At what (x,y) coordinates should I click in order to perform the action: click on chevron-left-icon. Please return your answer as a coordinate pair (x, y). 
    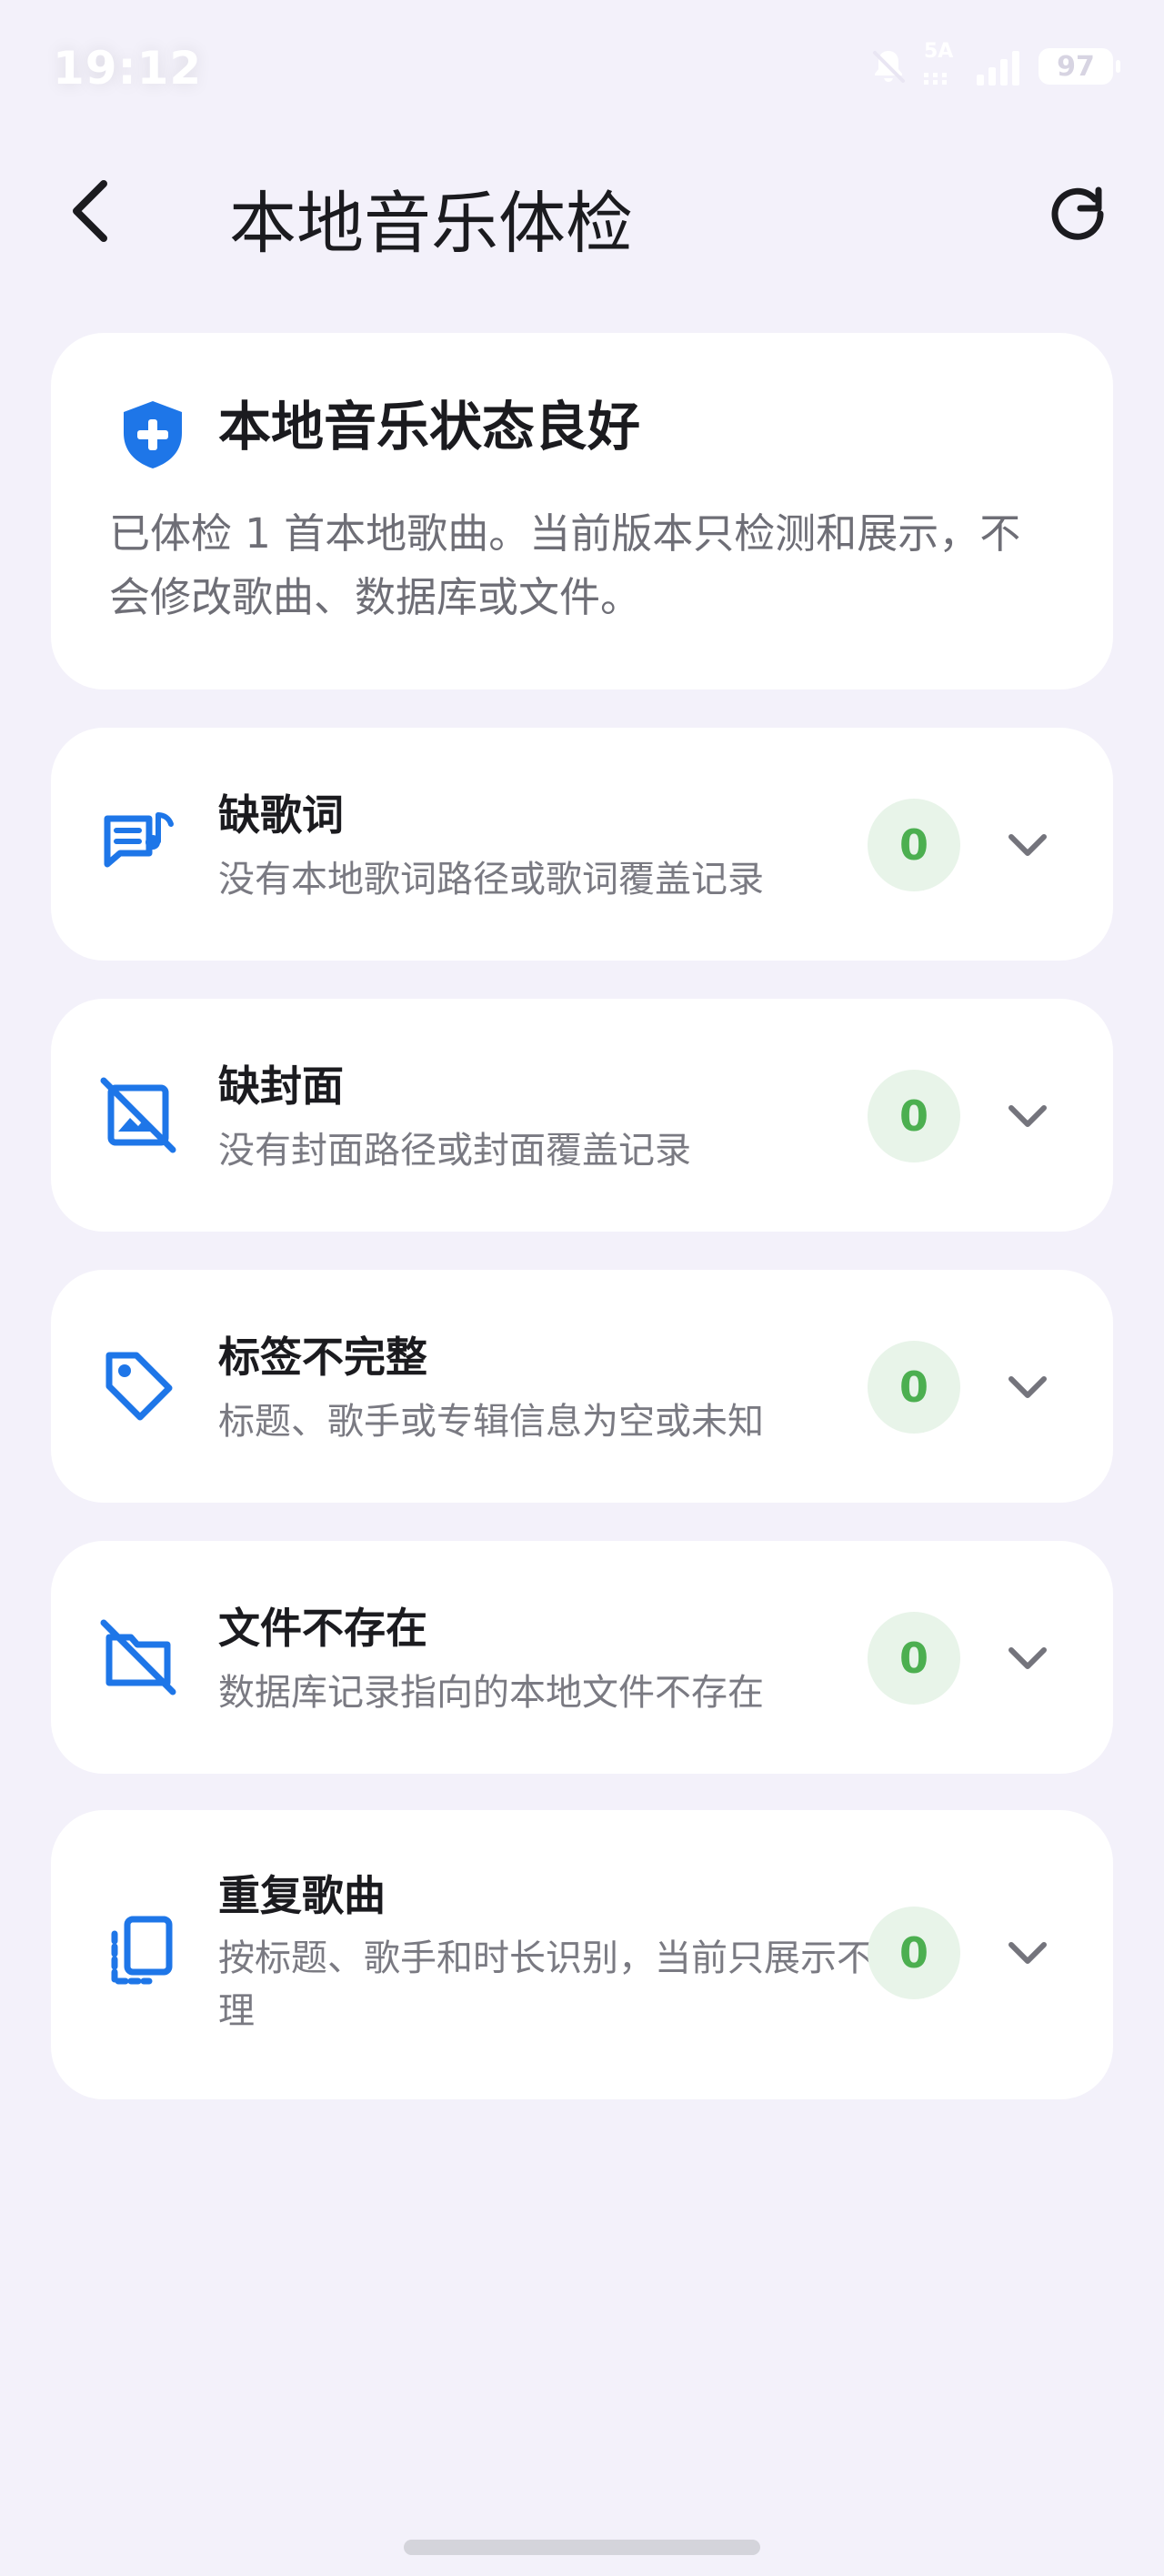
    Looking at the image, I should click on (90, 211).